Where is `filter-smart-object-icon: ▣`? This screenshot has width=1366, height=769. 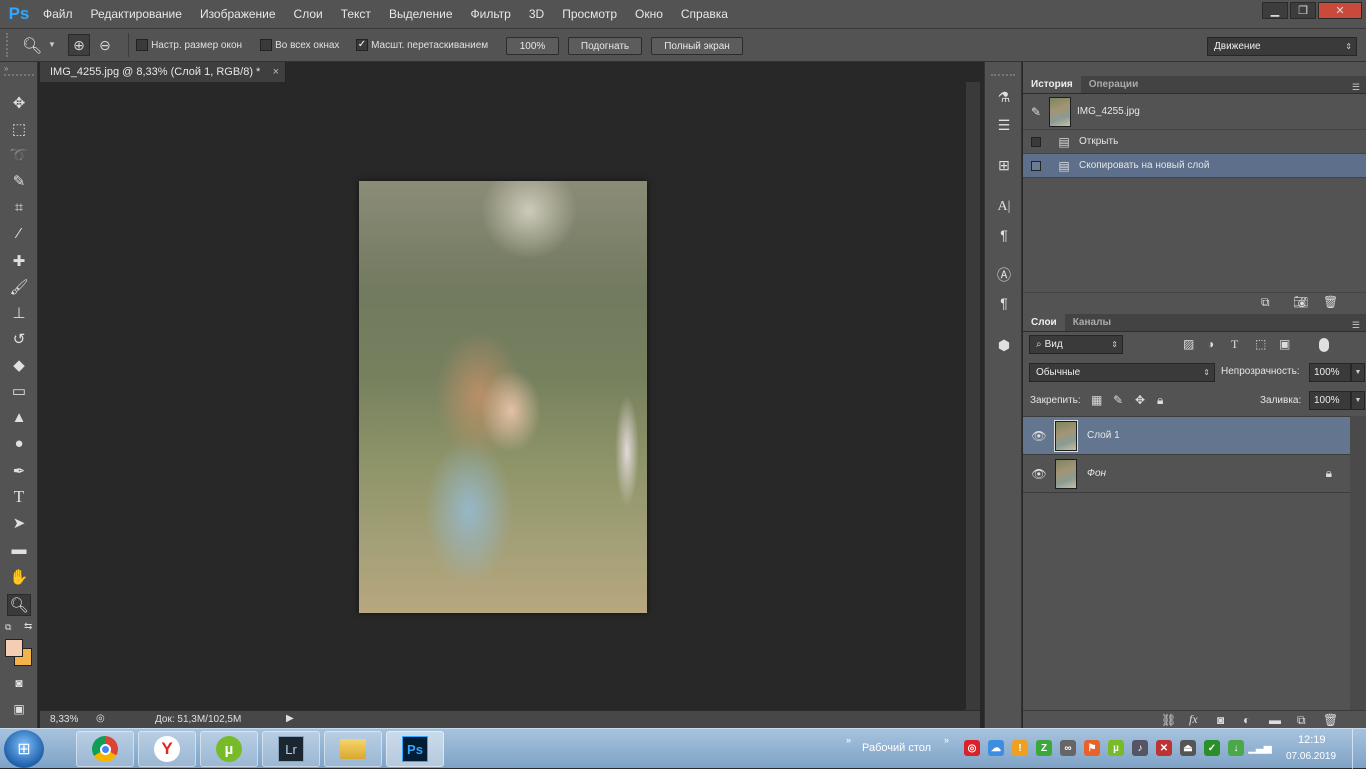 filter-smart-object-icon: ▣ is located at coordinates (1284, 344).